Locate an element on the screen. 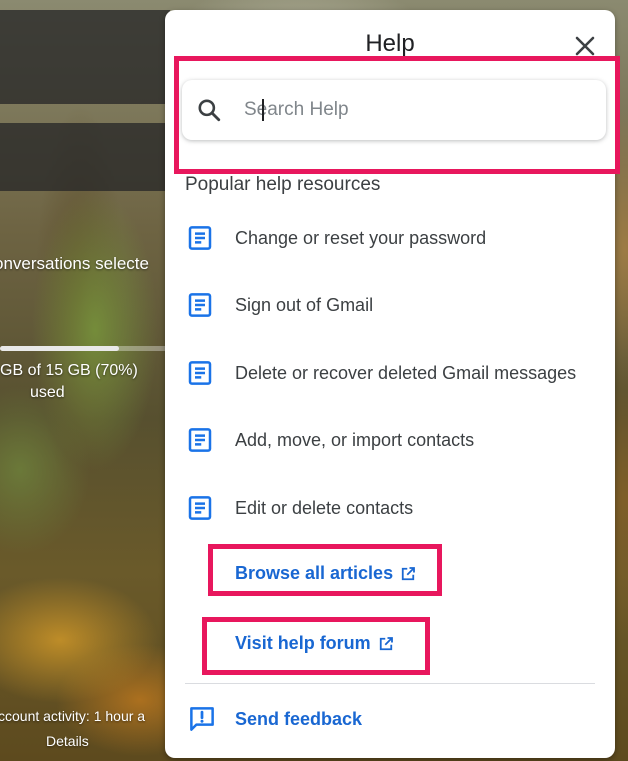 The width and height of the screenshot is (628, 761). help-article-label: Edit or delete contacts is located at coordinates (324, 507).